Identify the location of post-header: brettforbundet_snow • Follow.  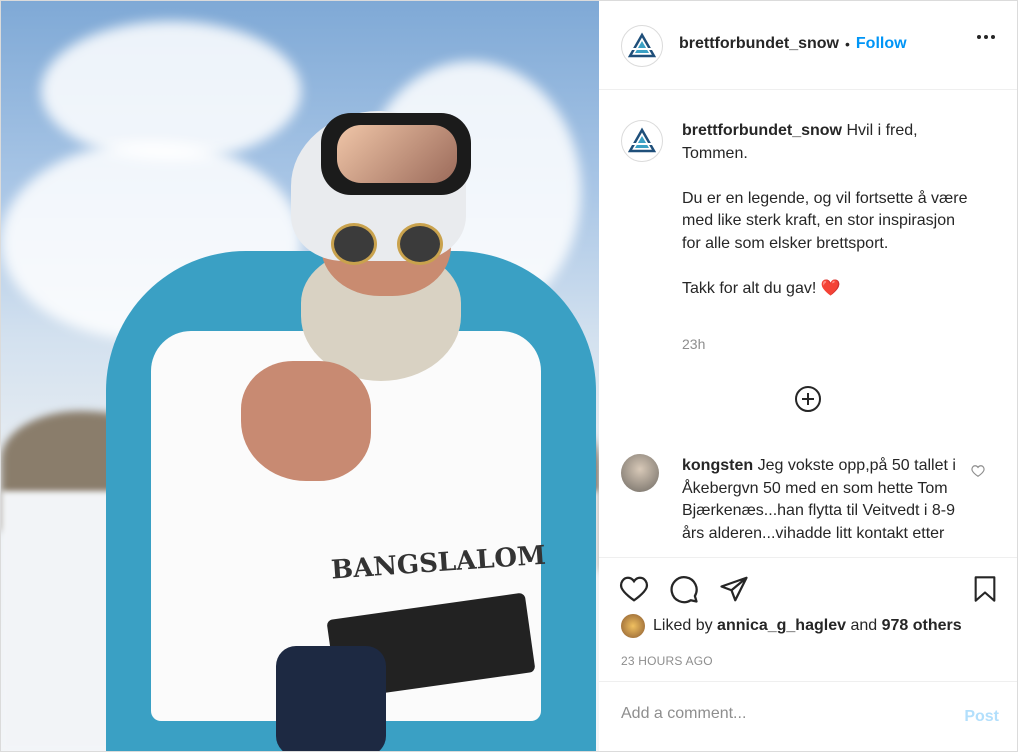
(808, 45).